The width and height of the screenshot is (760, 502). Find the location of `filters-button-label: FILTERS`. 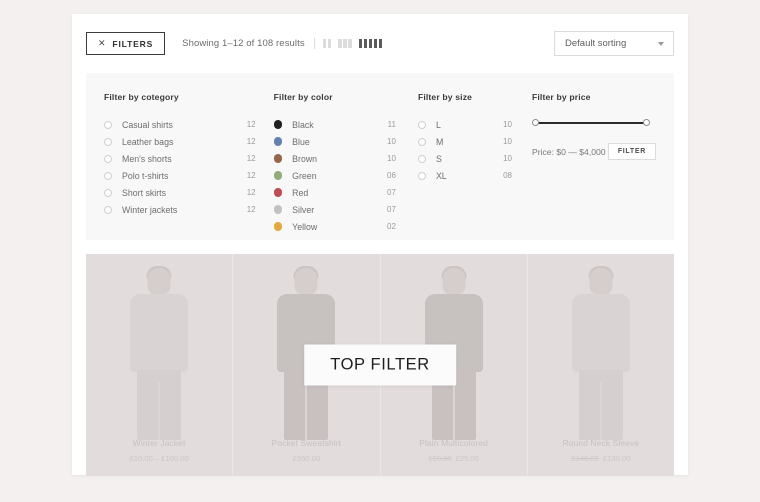

filters-button-label: FILTERS is located at coordinates (133, 43).